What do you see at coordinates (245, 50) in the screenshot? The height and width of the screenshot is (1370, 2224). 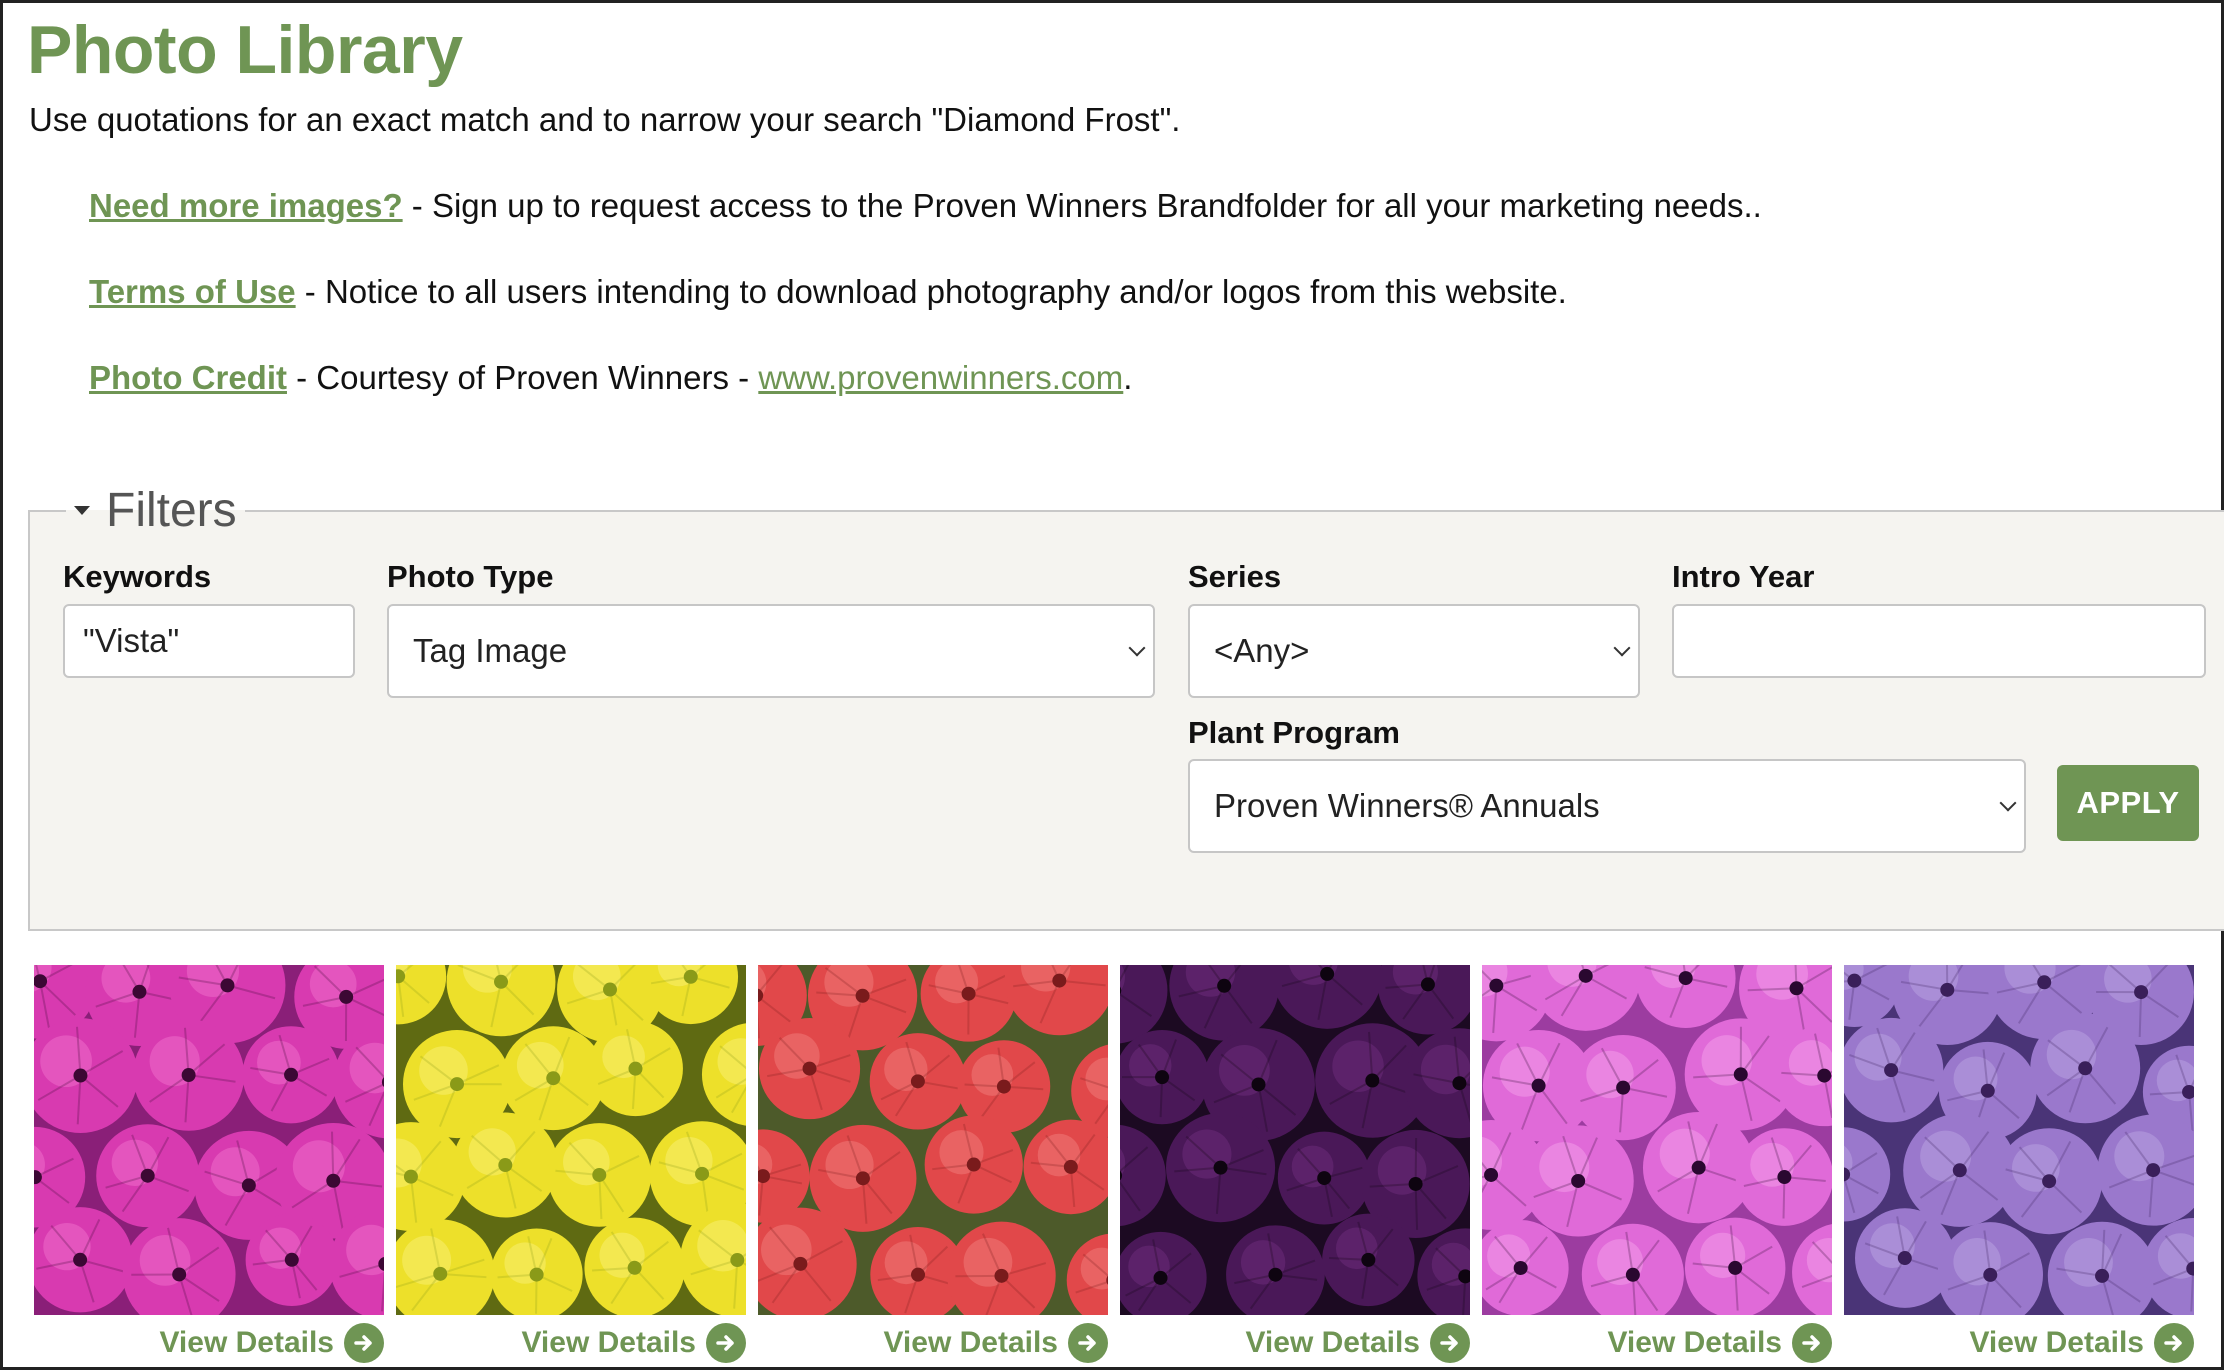 I see `page-title: Photo Library` at bounding box center [245, 50].